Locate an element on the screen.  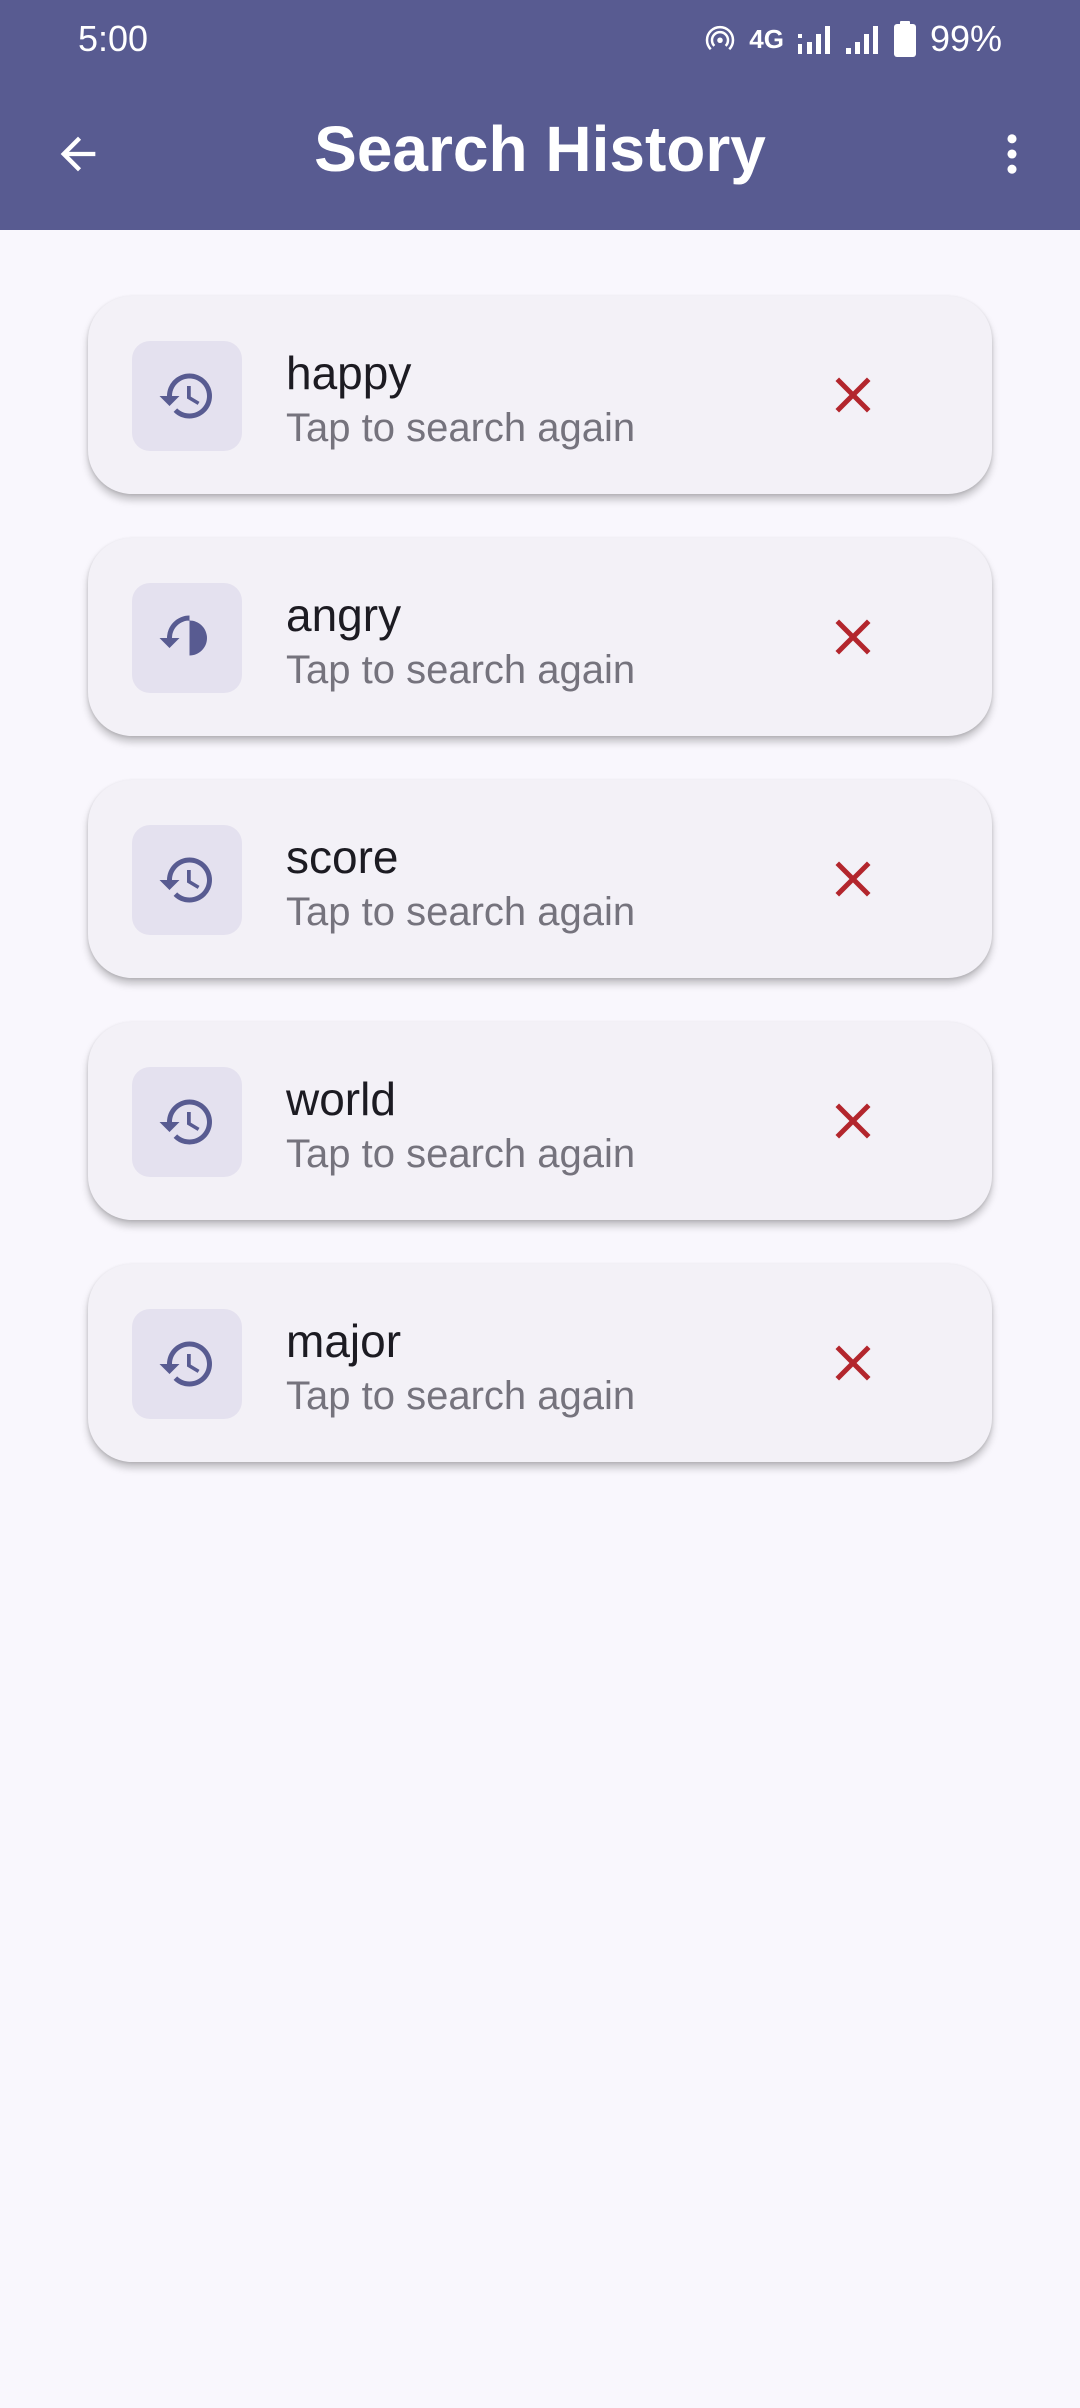
history-term: happy is located at coordinates (349, 373).